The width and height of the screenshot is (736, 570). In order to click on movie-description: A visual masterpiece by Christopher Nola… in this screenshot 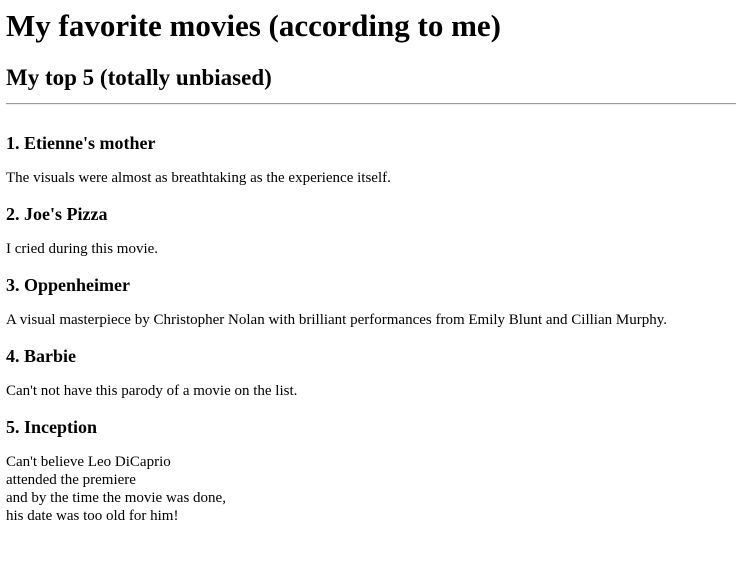, I will do `click(336, 320)`.